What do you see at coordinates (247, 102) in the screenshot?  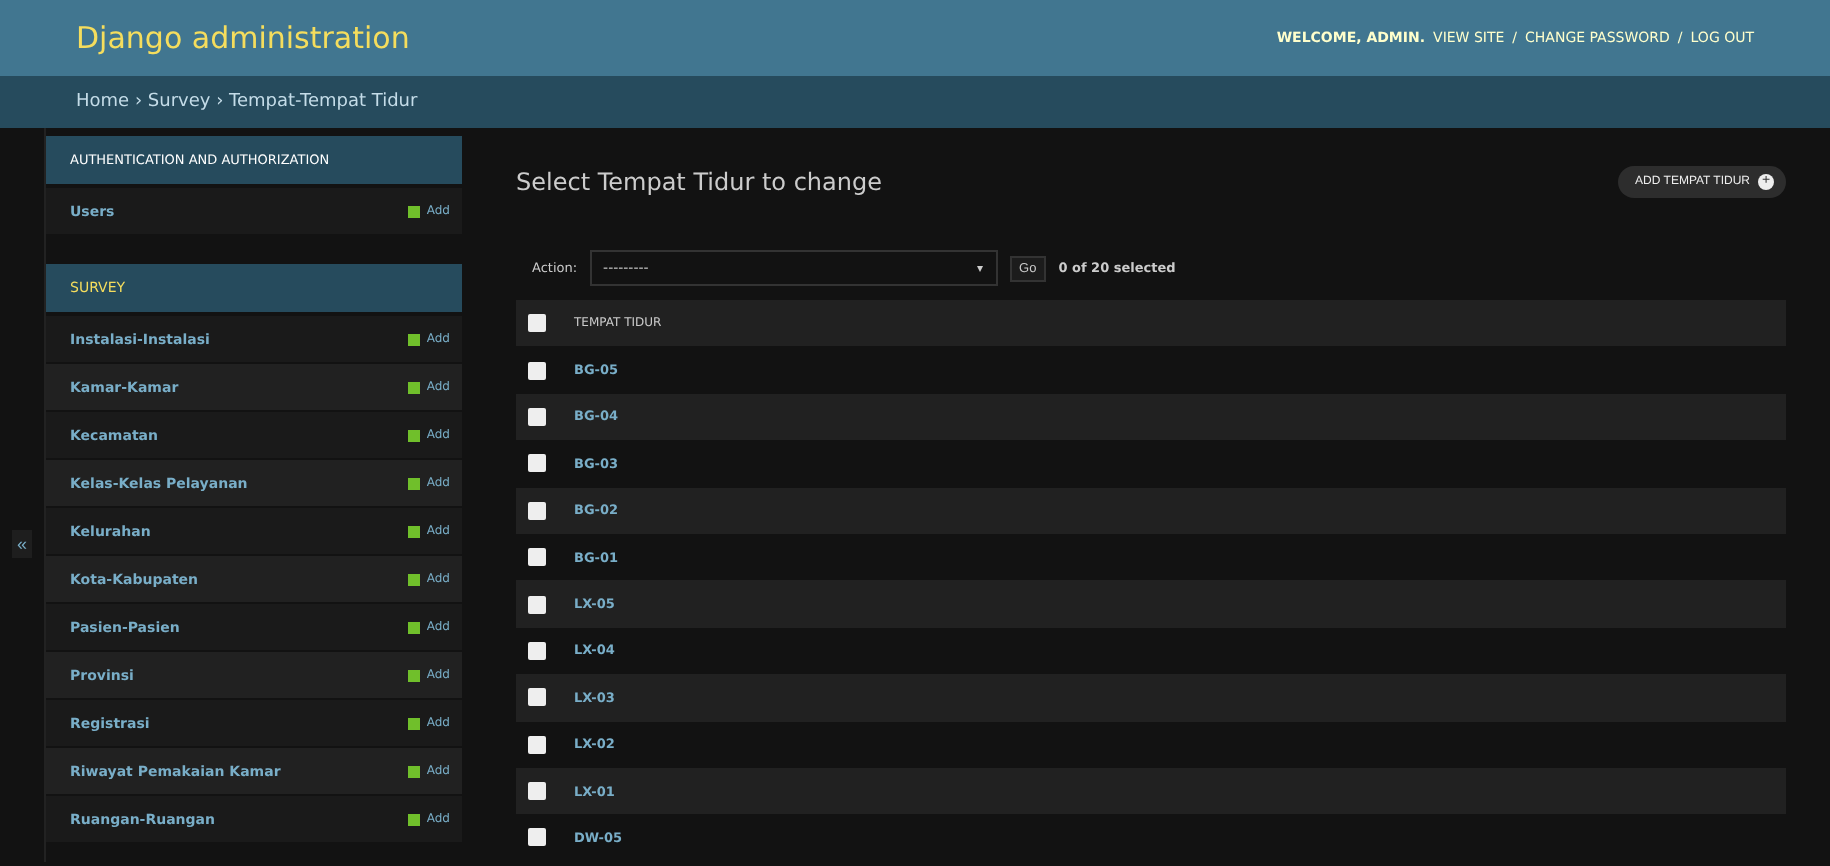 I see `breadcrumbs: Home › Survey › Tempat-Tempat Tidur` at bounding box center [247, 102].